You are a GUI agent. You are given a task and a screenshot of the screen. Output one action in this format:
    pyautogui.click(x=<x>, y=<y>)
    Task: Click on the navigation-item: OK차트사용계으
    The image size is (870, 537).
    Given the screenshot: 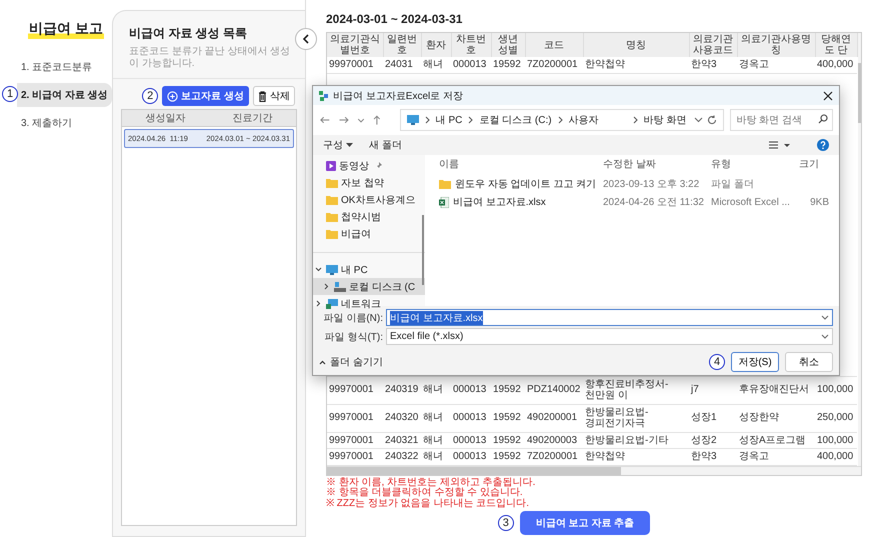 What is the action you would take?
    pyautogui.click(x=369, y=199)
    